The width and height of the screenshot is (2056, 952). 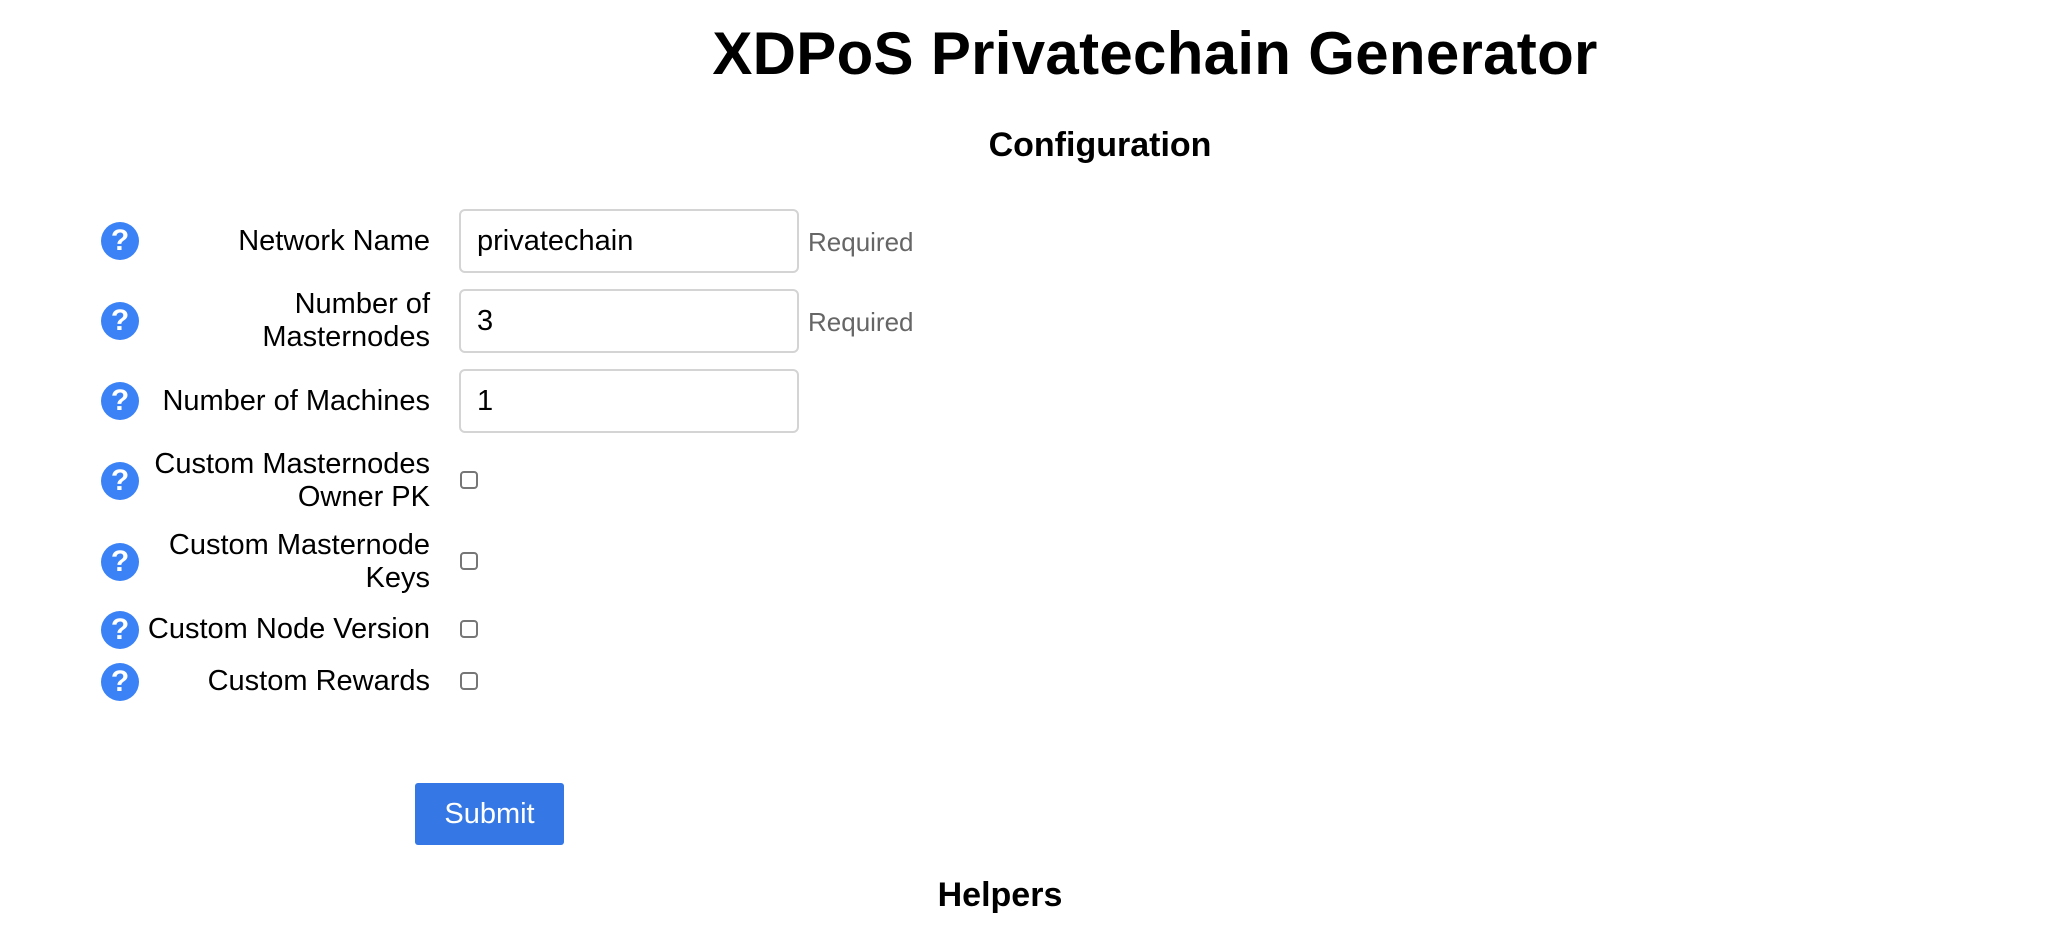 I want to click on custom-rewards-label: Custom Rewards, so click(x=318, y=681).